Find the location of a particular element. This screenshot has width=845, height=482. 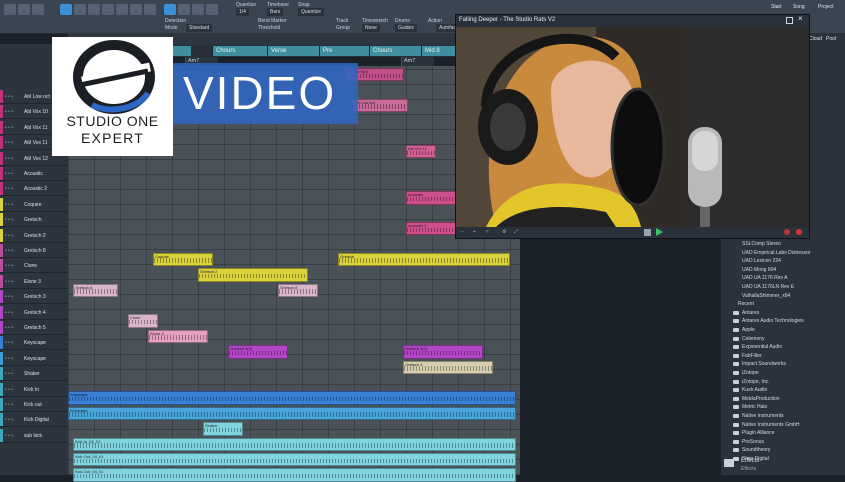

vendor-folder: Native Instruments GmbH is located at coordinates (771, 425).